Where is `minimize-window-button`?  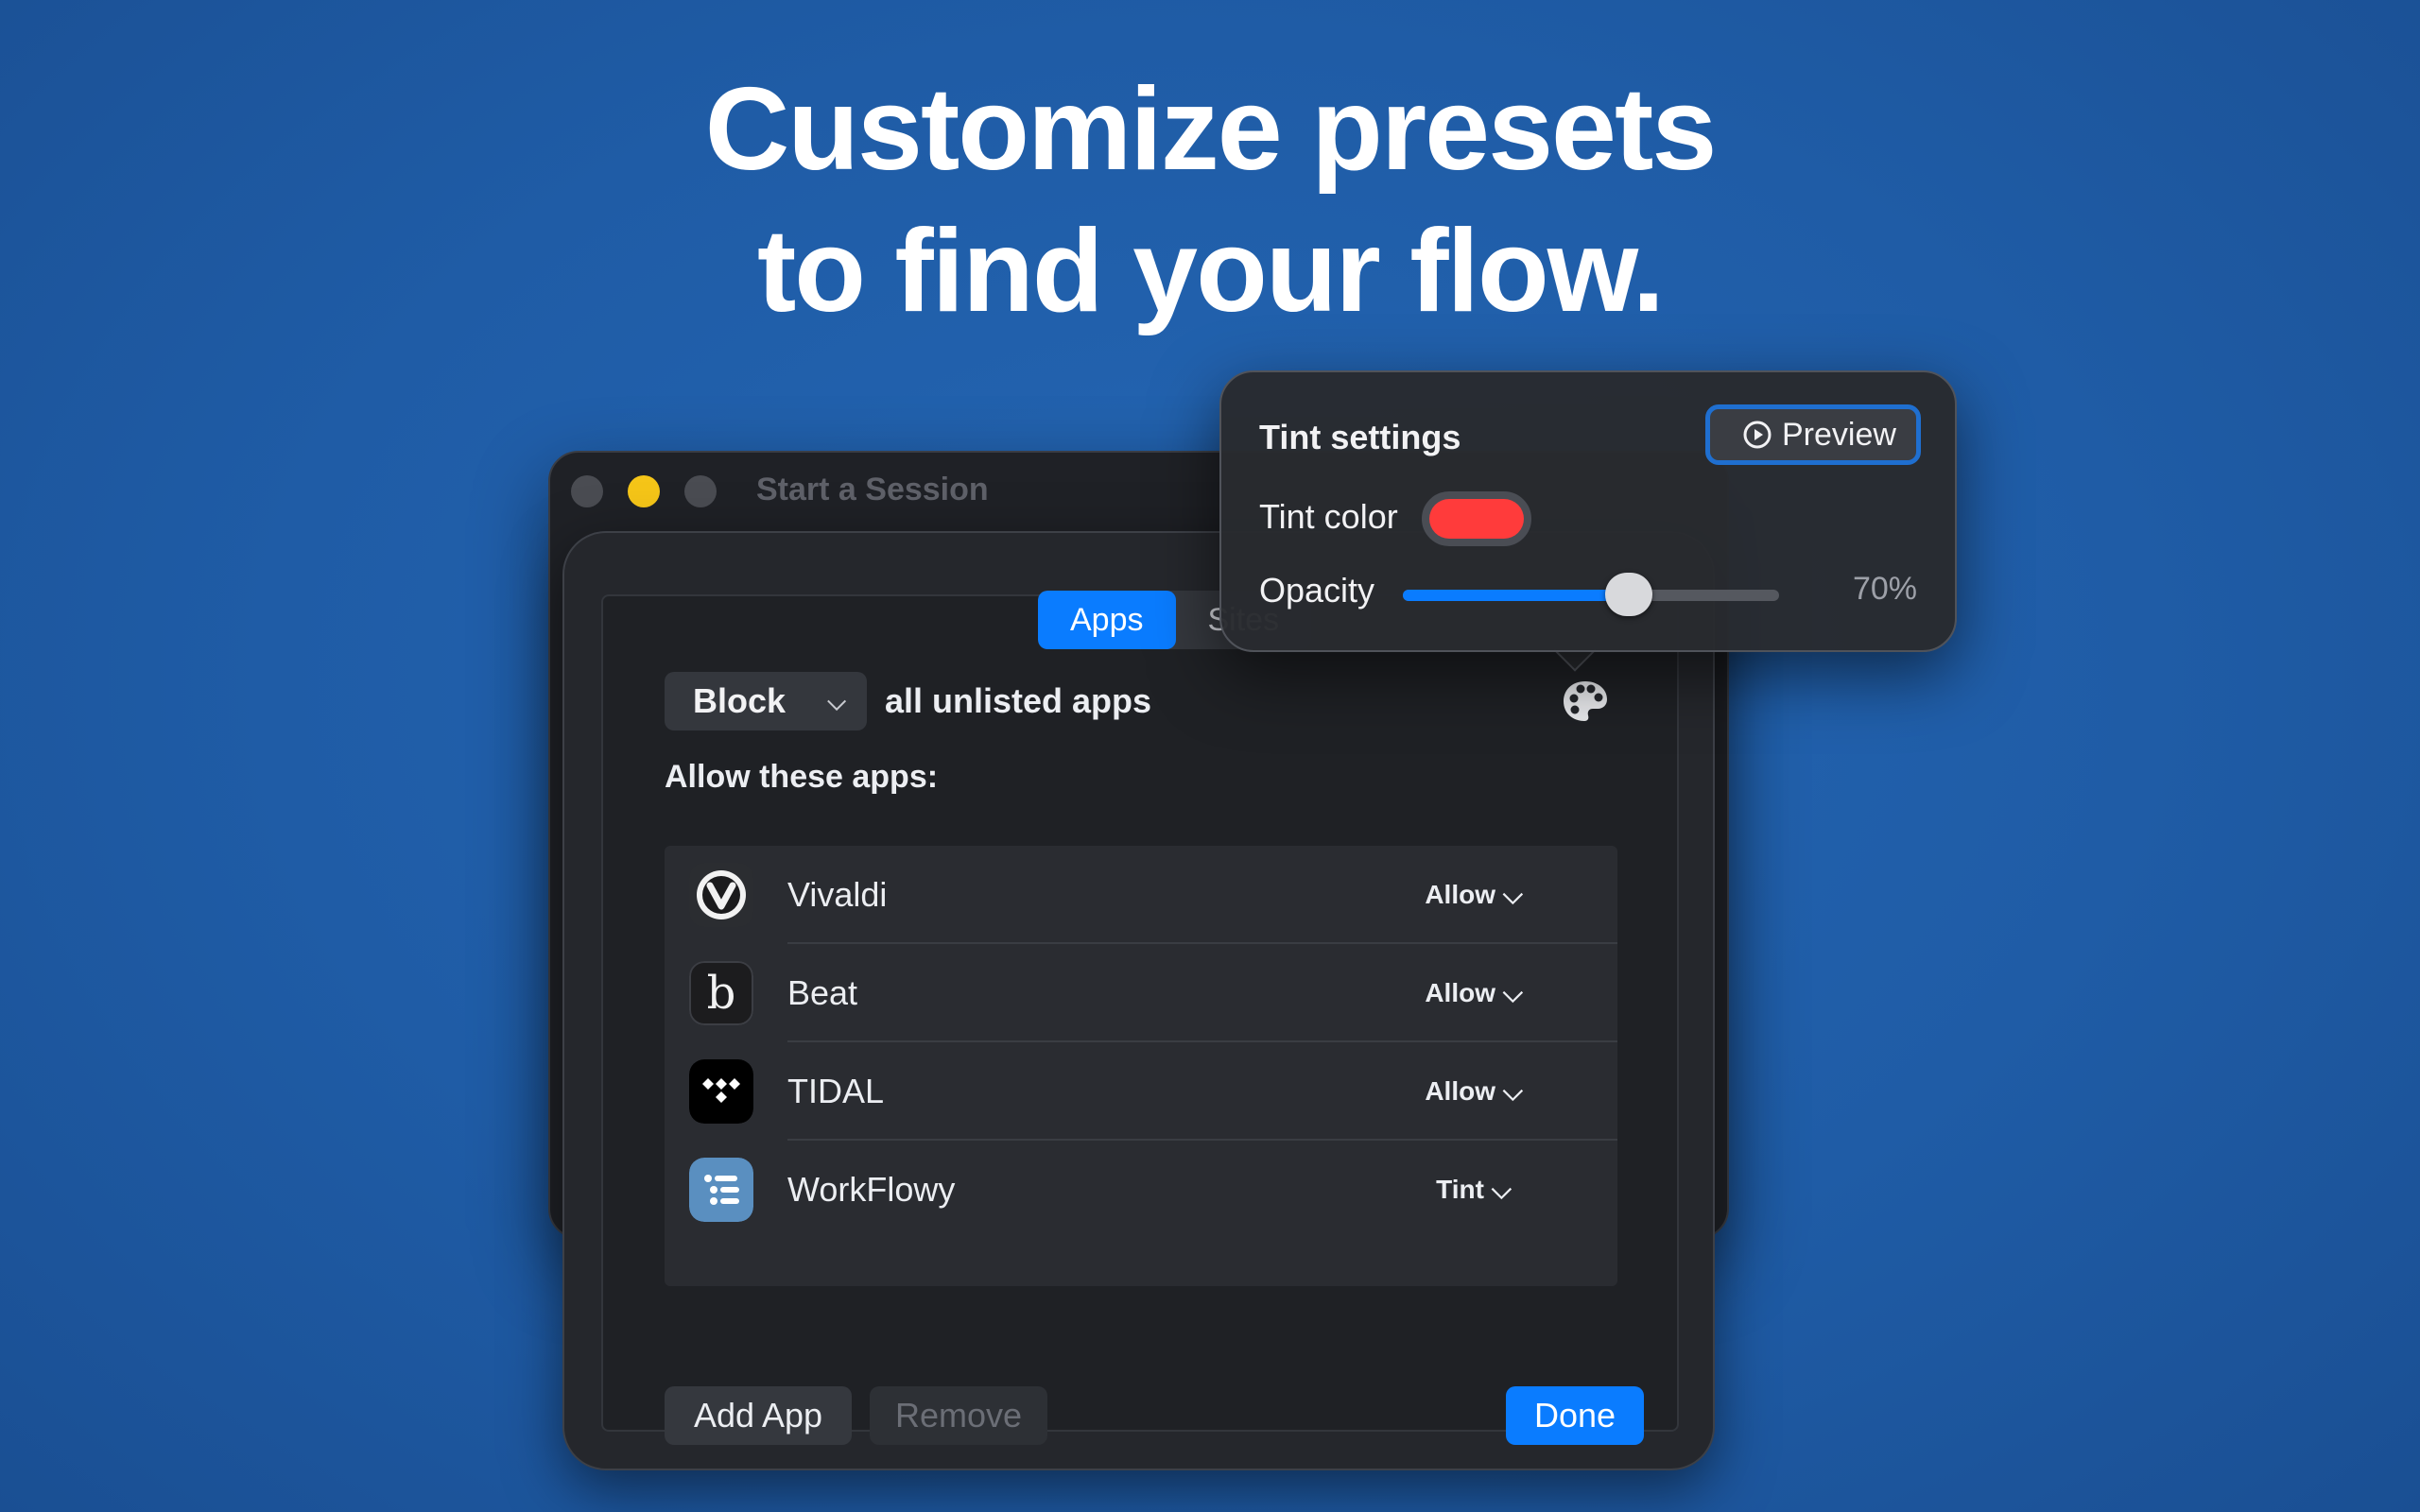 minimize-window-button is located at coordinates (644, 491).